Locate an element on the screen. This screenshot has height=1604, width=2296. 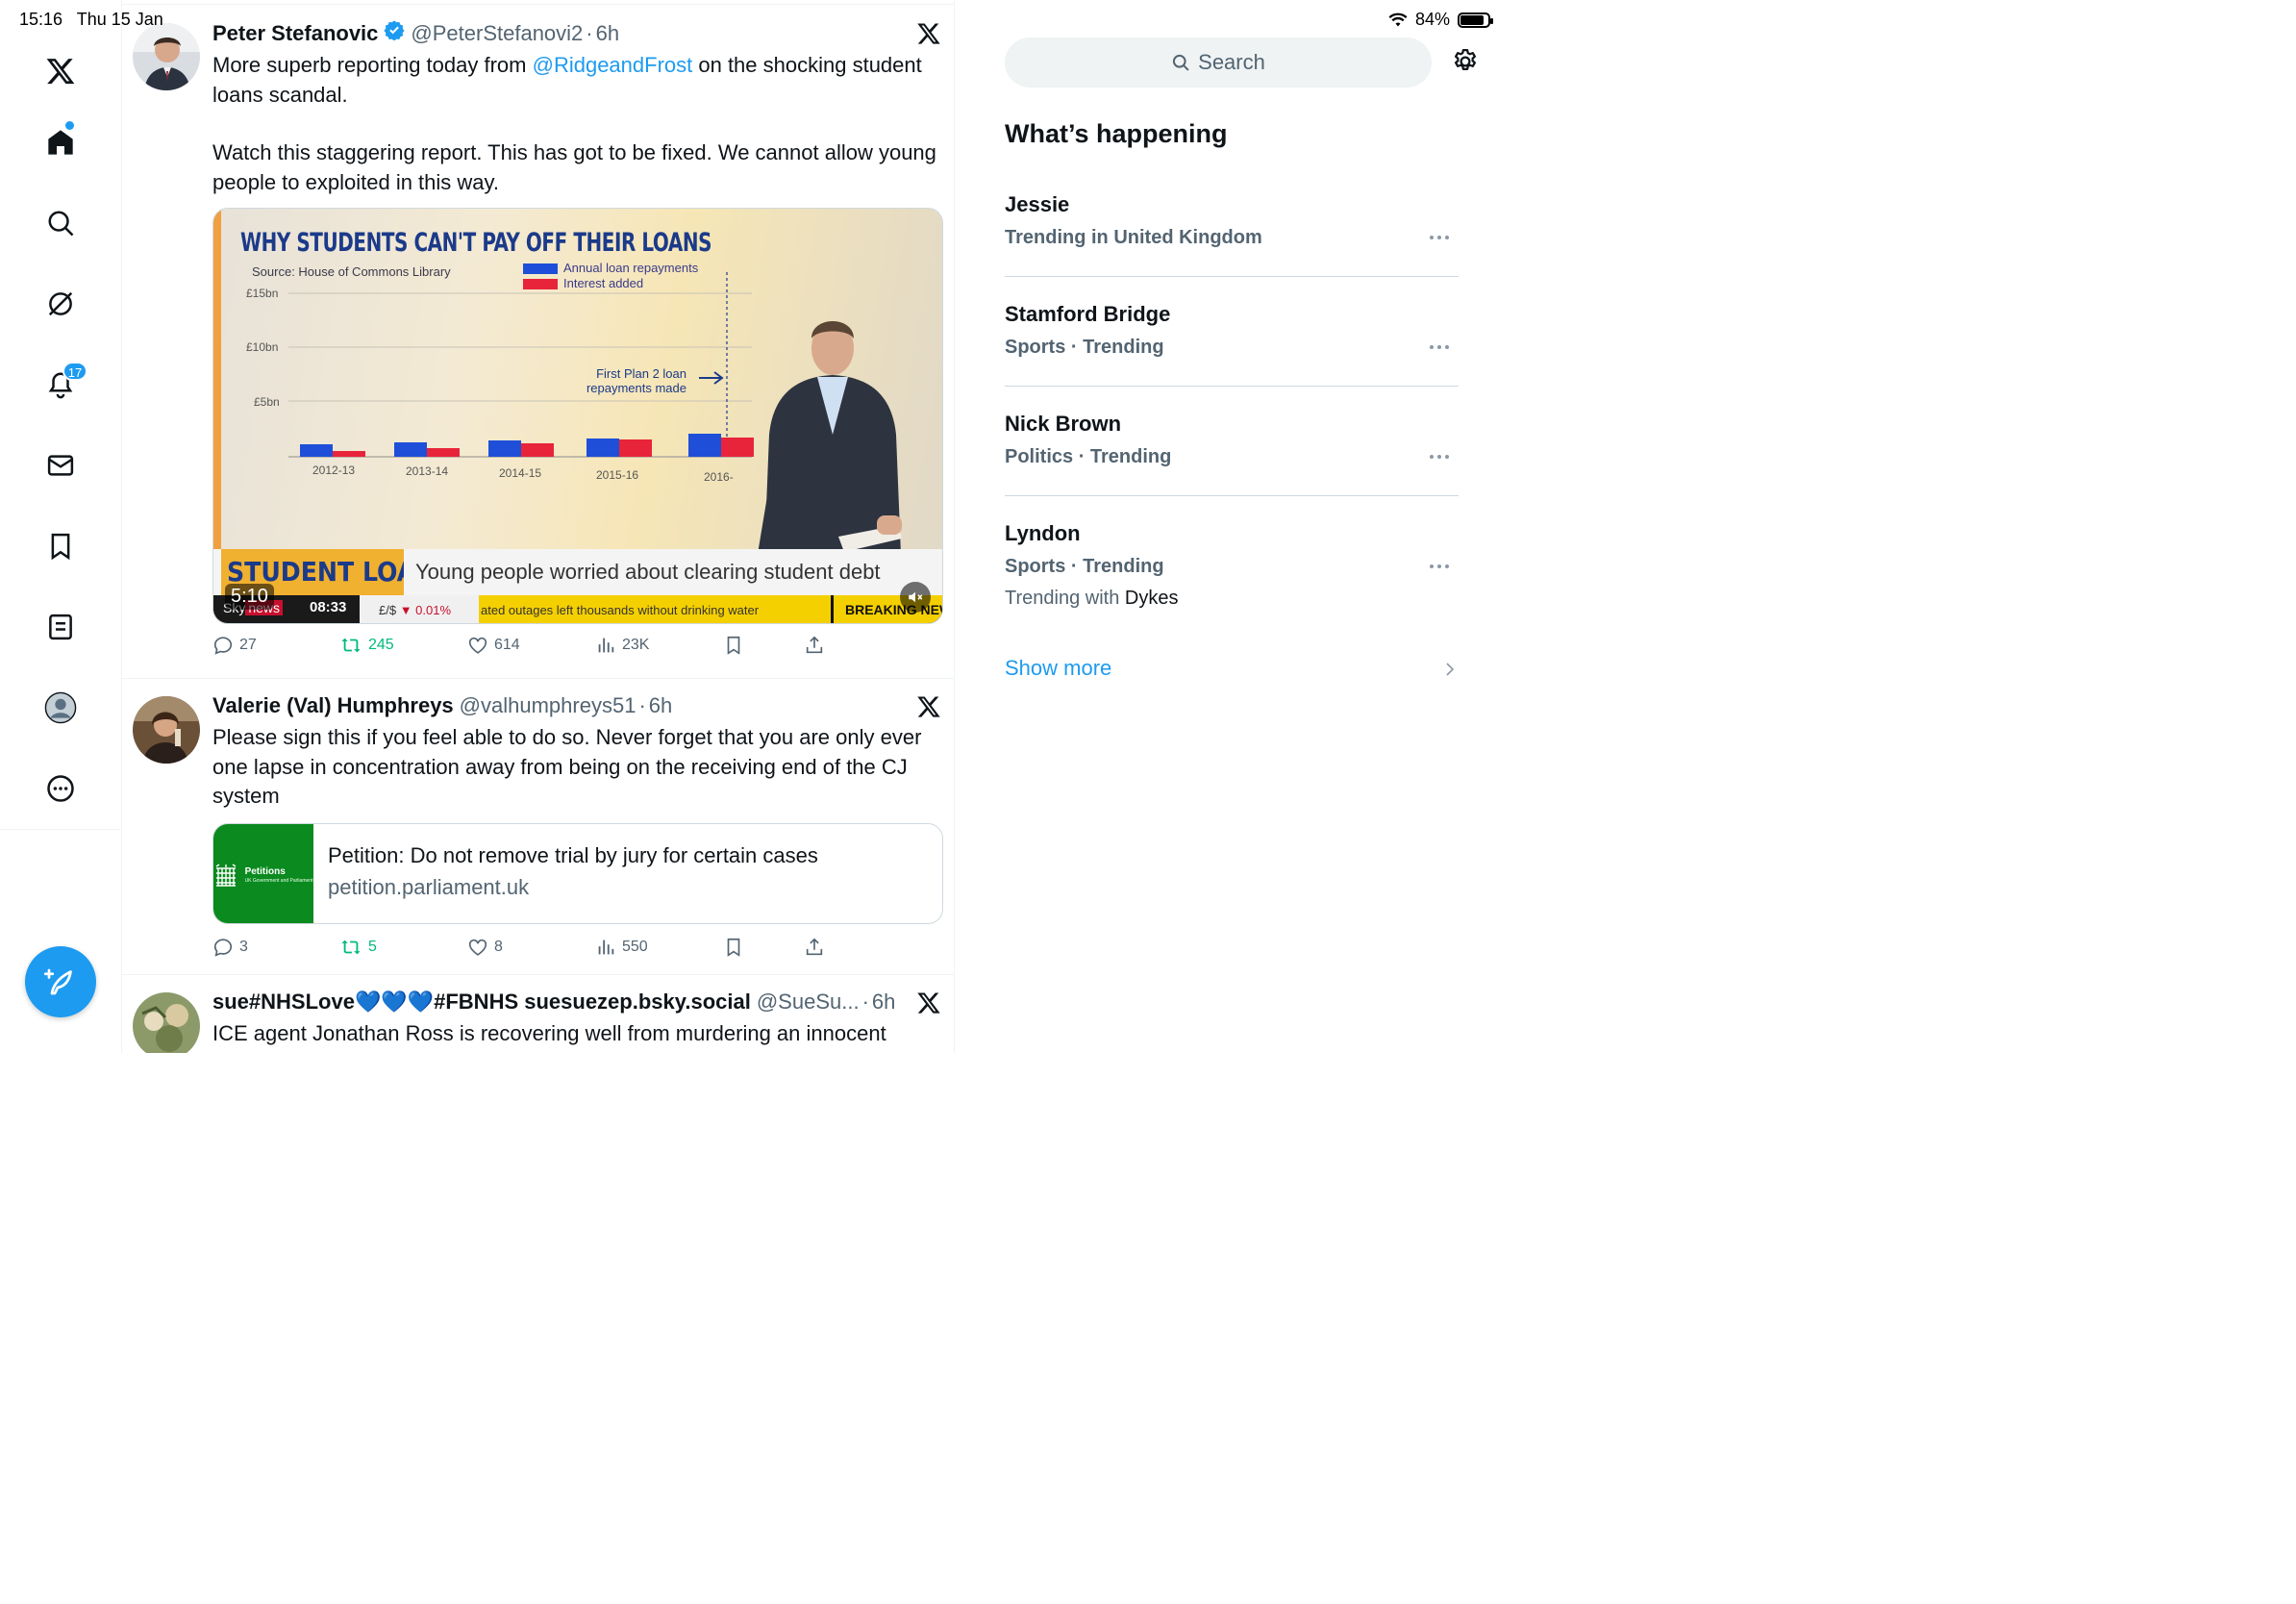
home-icon is located at coordinates (61, 142).